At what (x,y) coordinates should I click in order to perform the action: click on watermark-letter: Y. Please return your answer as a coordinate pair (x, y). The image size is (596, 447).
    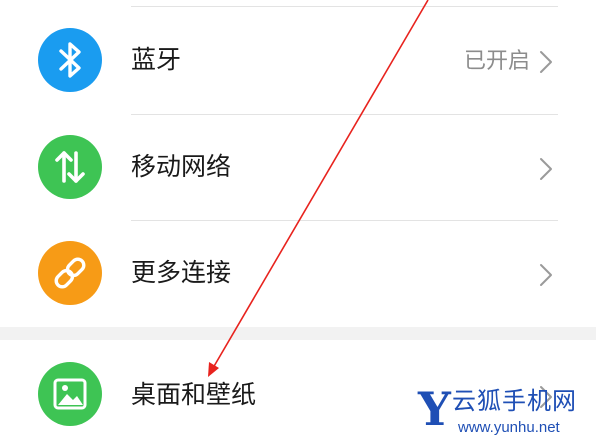
    Looking at the image, I should click on (434, 409).